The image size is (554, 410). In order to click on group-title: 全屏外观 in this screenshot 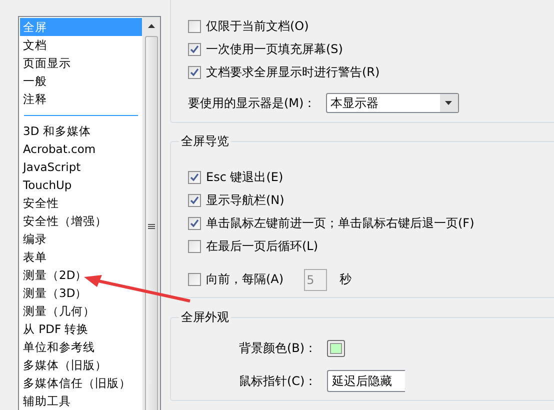, I will do `click(205, 317)`.